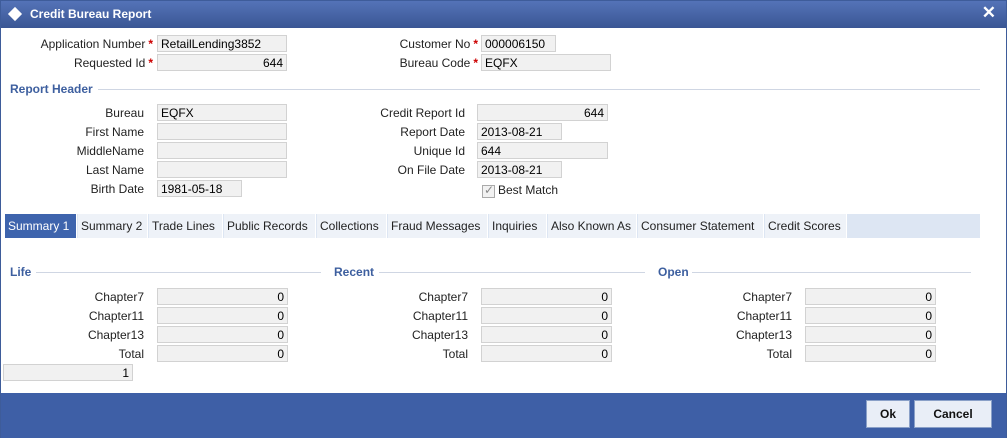  I want to click on report-date-label: Report Date, so click(432, 132).